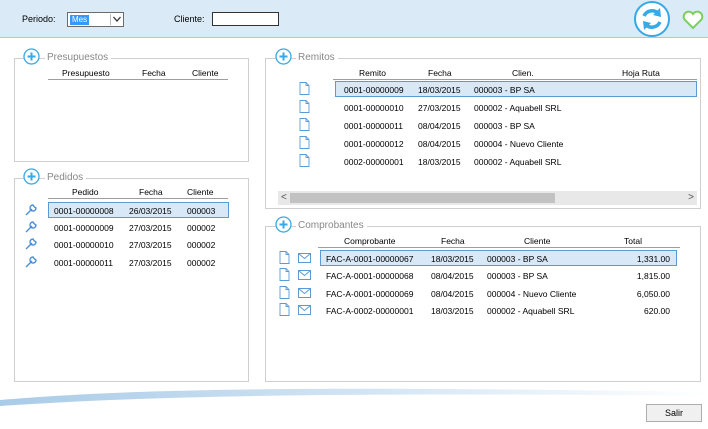 The image size is (708, 429). What do you see at coordinates (116, 19) in the screenshot?
I see `chevron-down-icon` at bounding box center [116, 19].